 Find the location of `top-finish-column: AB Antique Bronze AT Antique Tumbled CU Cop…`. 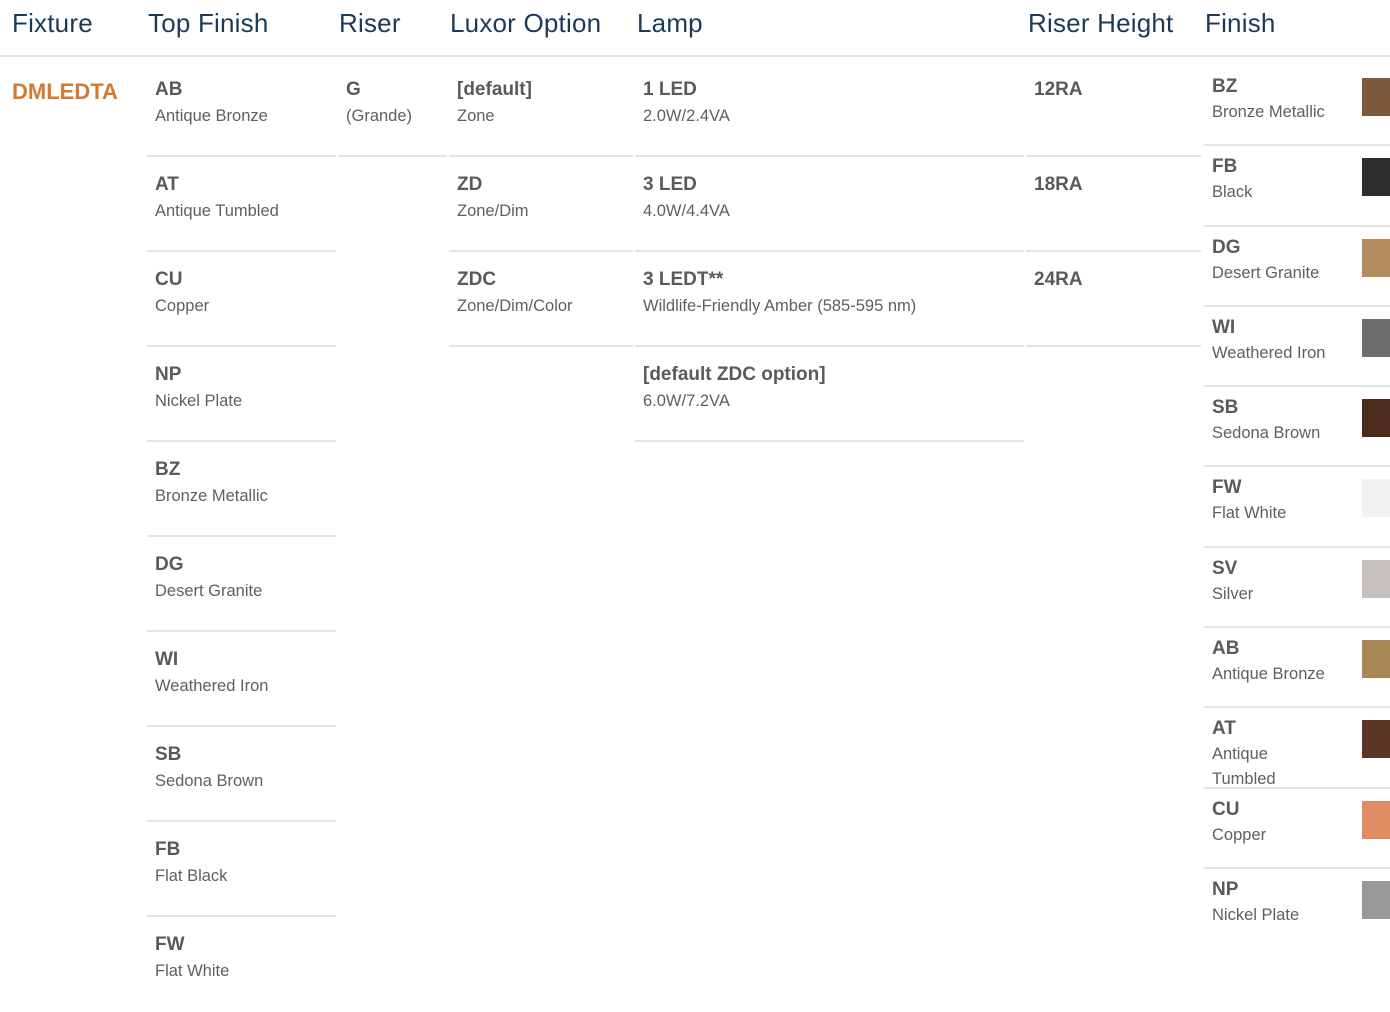

top-finish-column: AB Antique Bronze AT Antique Tumbled CU Cop… is located at coordinates (241, 537).